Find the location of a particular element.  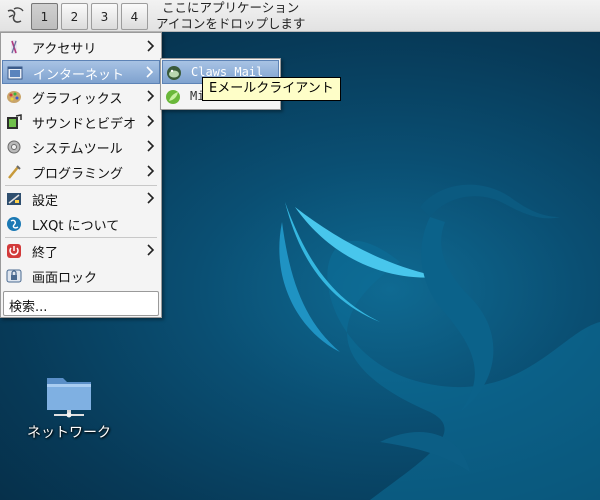

menu-item-about-lxqt: LXQt について is located at coordinates (81, 224).